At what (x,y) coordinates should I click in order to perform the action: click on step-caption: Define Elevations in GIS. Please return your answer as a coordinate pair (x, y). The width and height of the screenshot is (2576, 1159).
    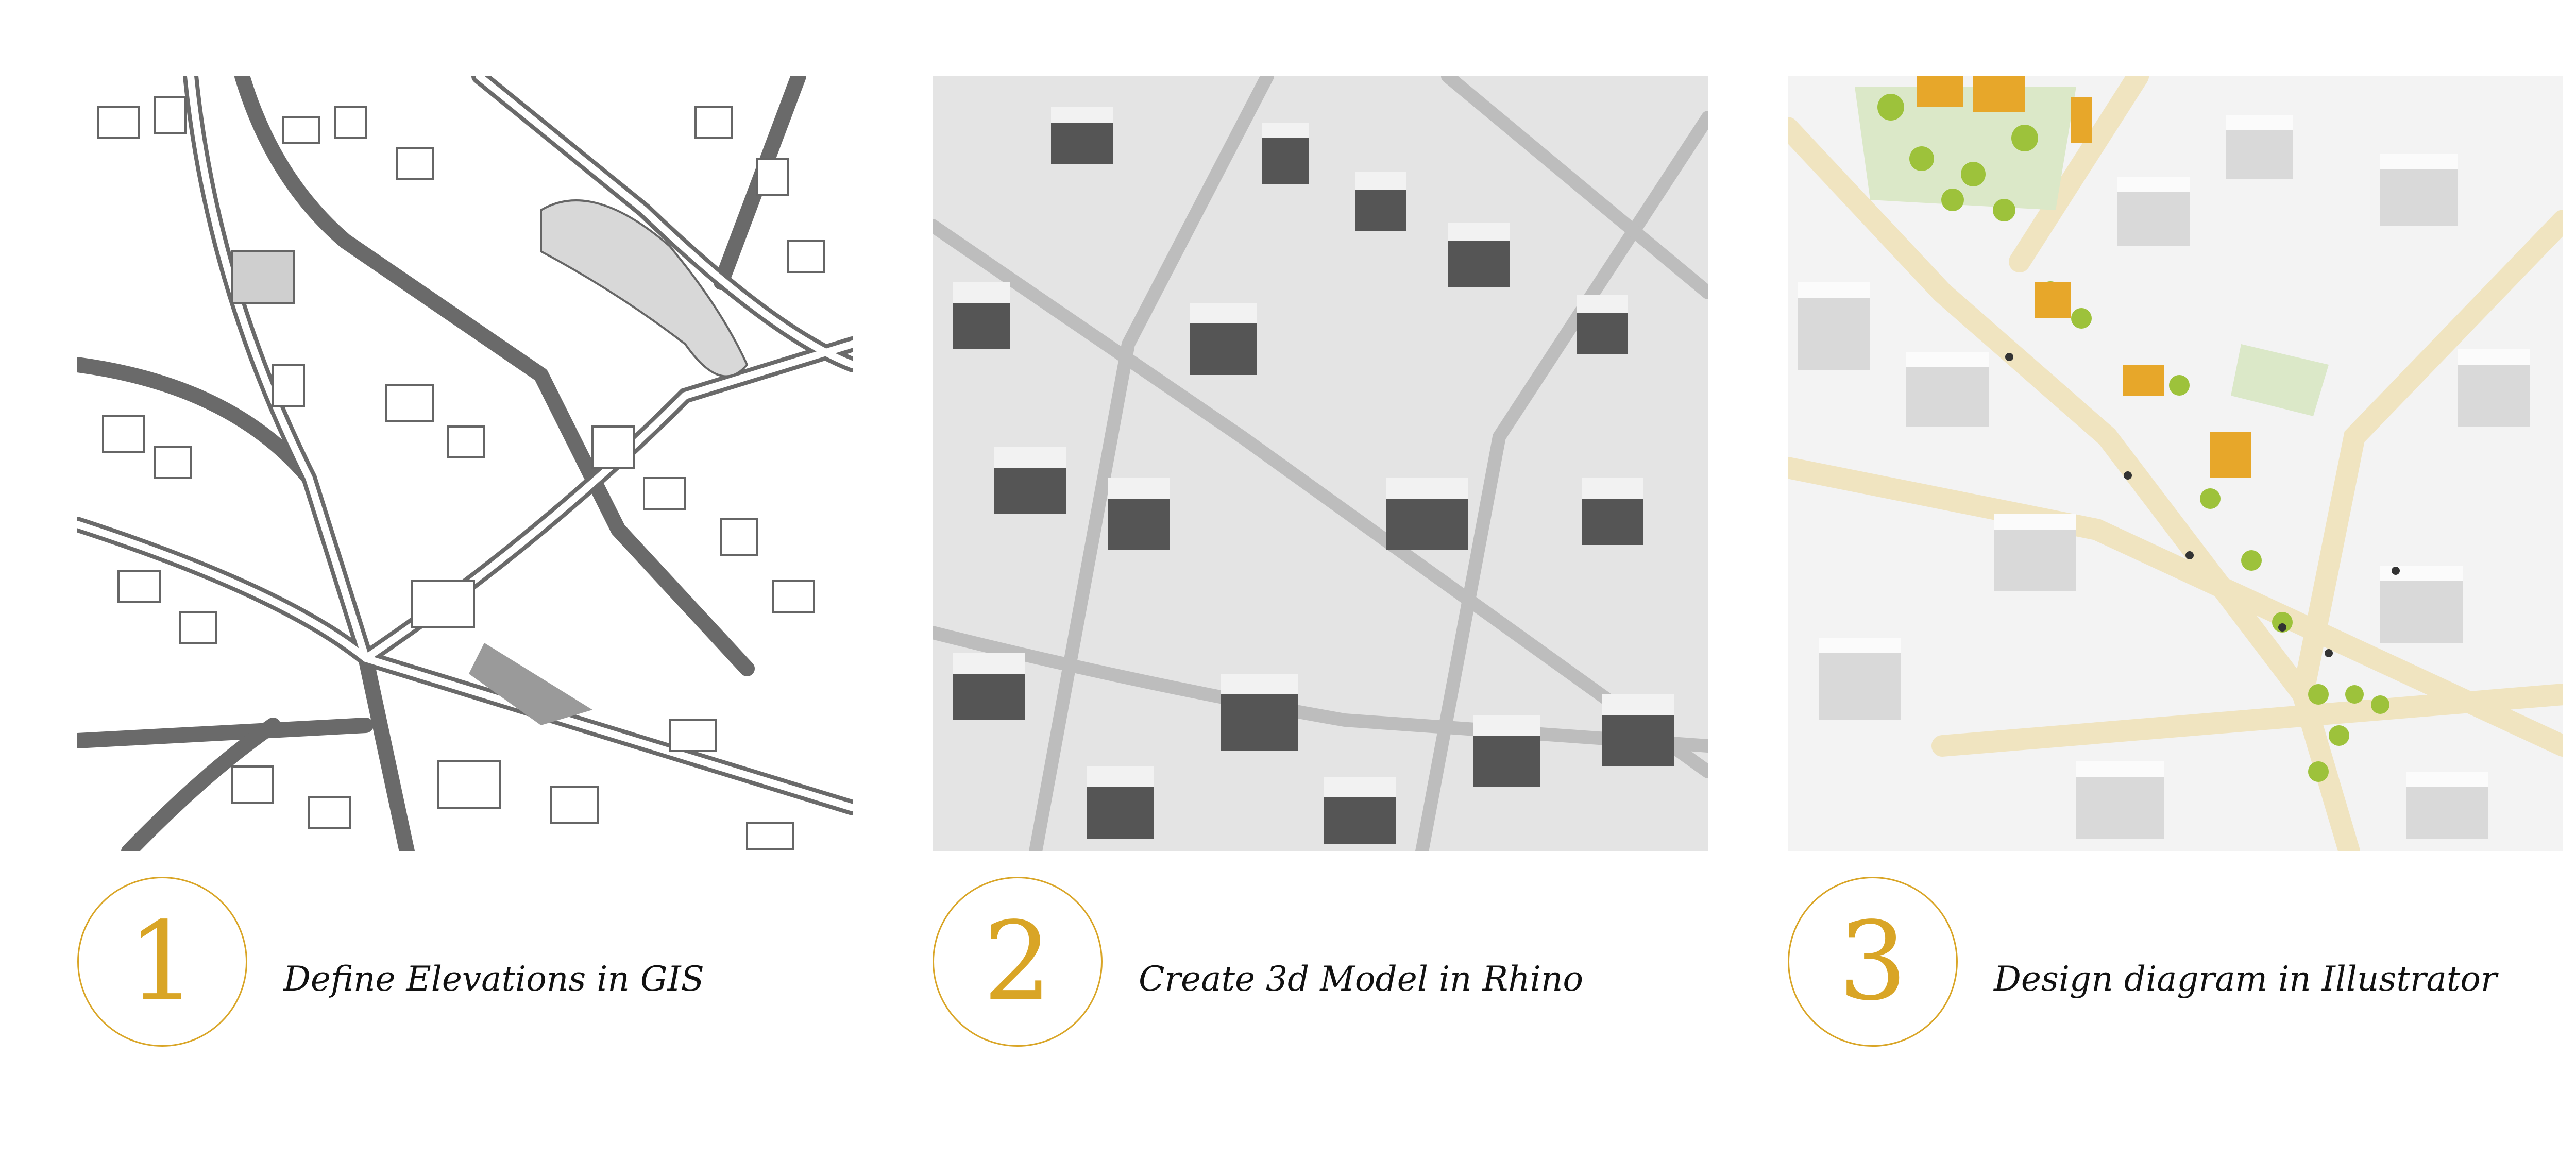
    Looking at the image, I should click on (493, 979).